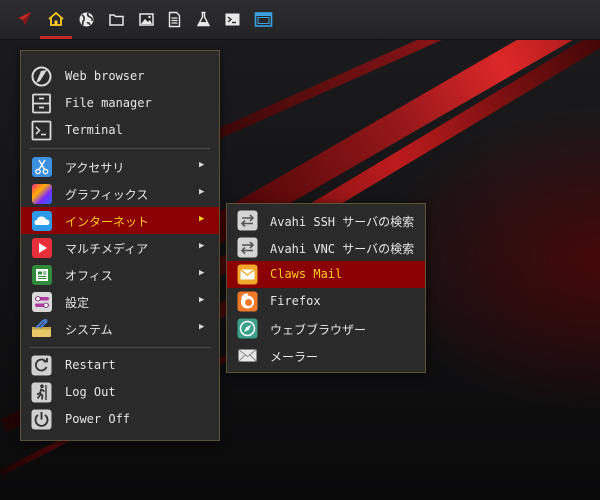 The image size is (600, 500). I want to click on submenu-item-label: Claws Mail, so click(306, 274).